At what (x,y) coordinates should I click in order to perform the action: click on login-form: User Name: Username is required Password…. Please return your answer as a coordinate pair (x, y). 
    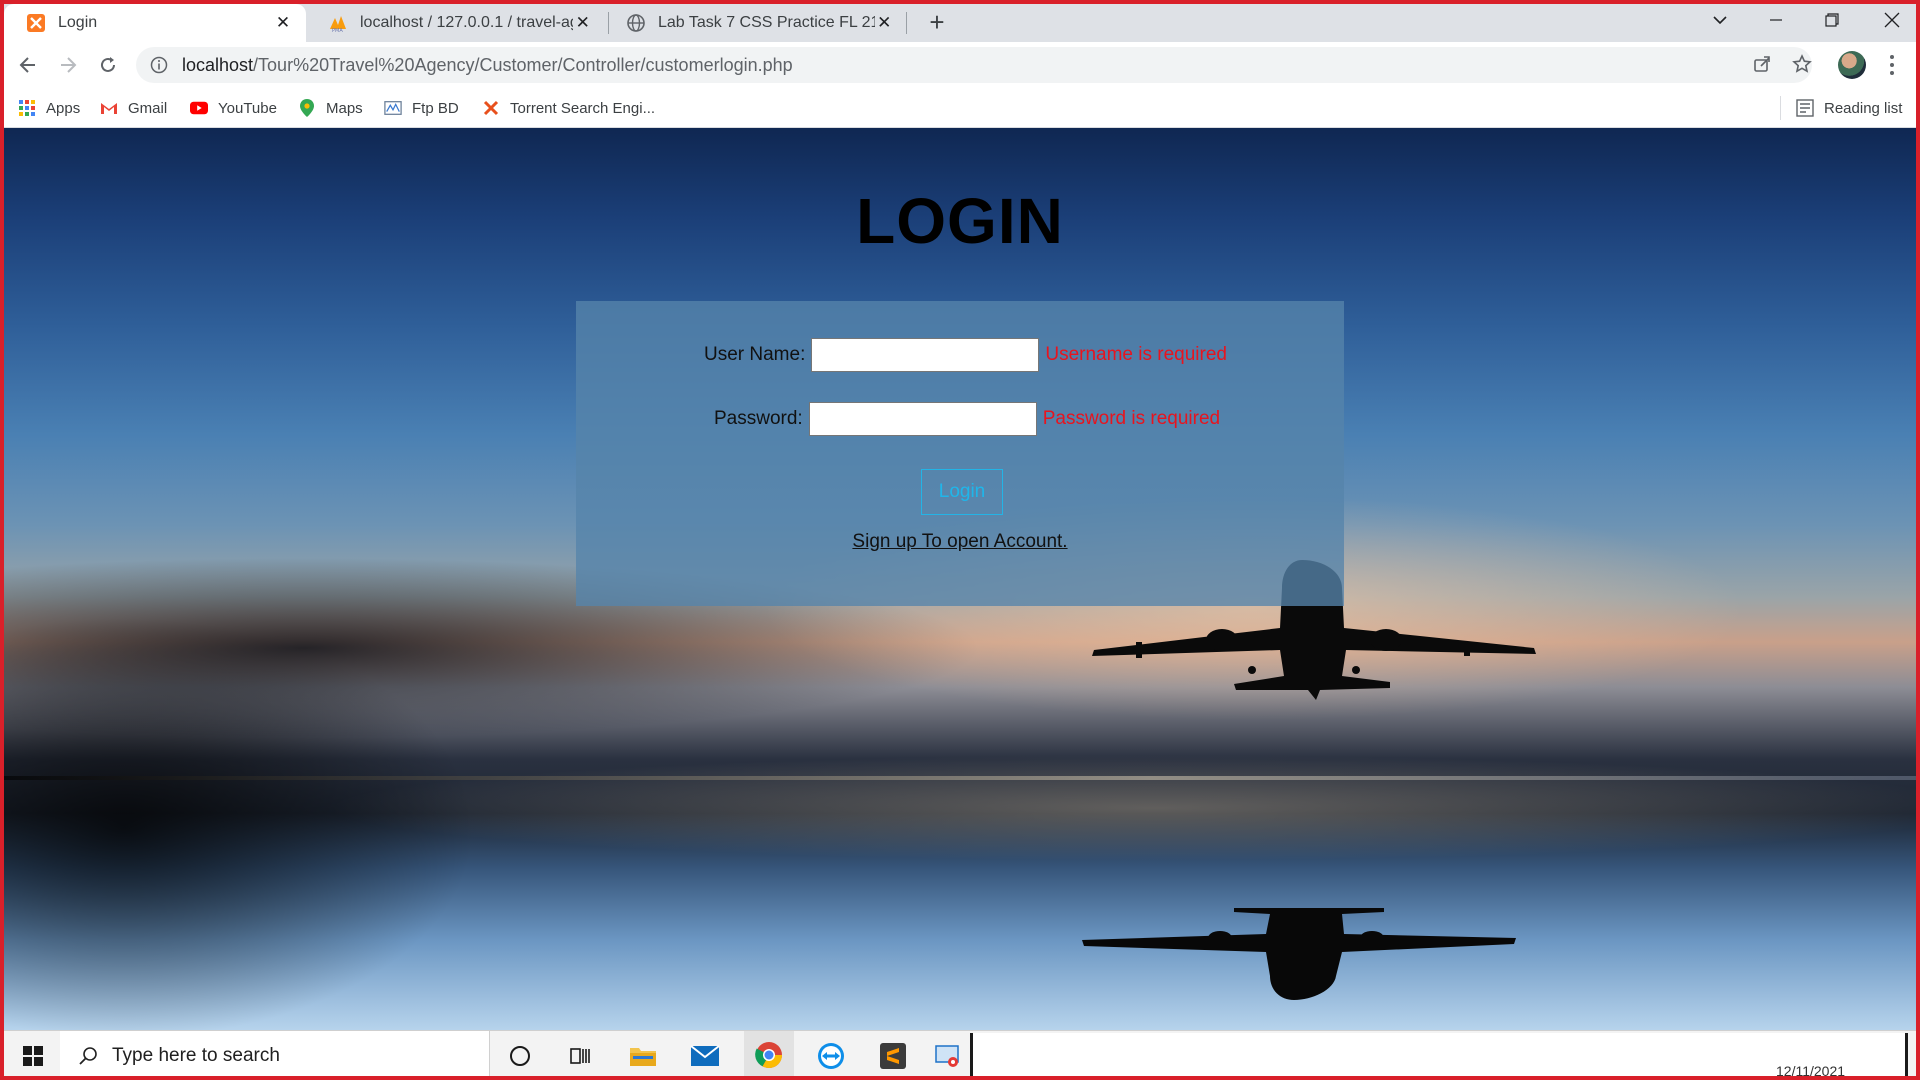
    Looking at the image, I should click on (960, 453).